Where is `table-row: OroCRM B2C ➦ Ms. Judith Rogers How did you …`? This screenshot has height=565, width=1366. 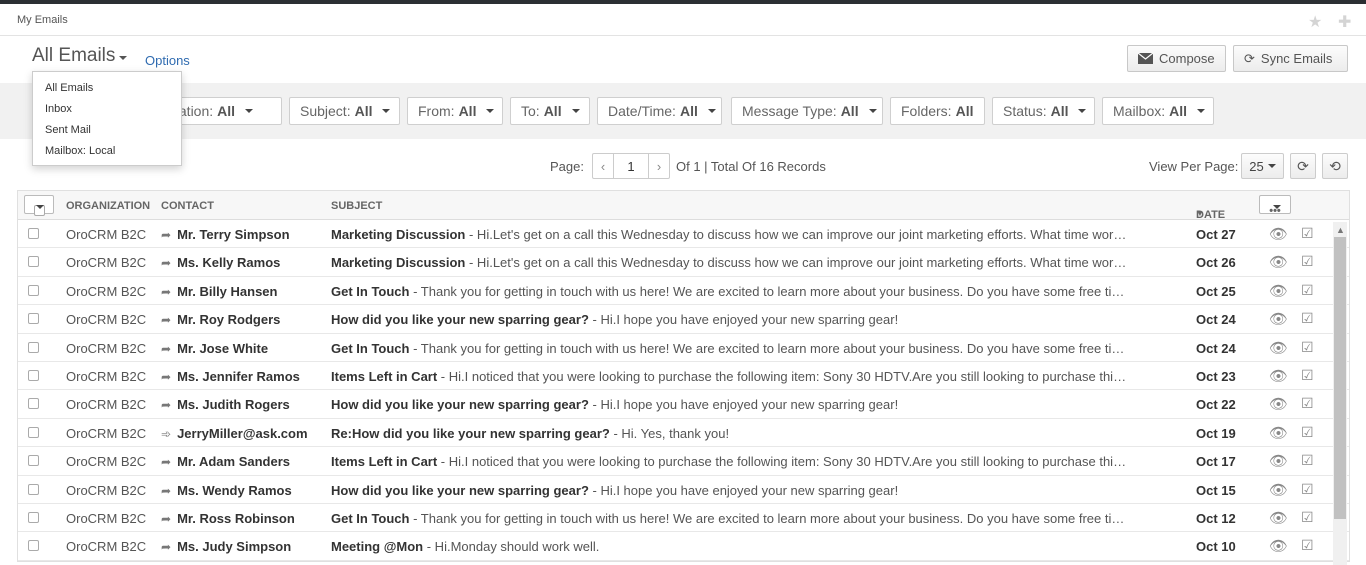
table-row: OroCRM B2C ➦ Ms. Judith Rogers How did you … is located at coordinates (683, 404).